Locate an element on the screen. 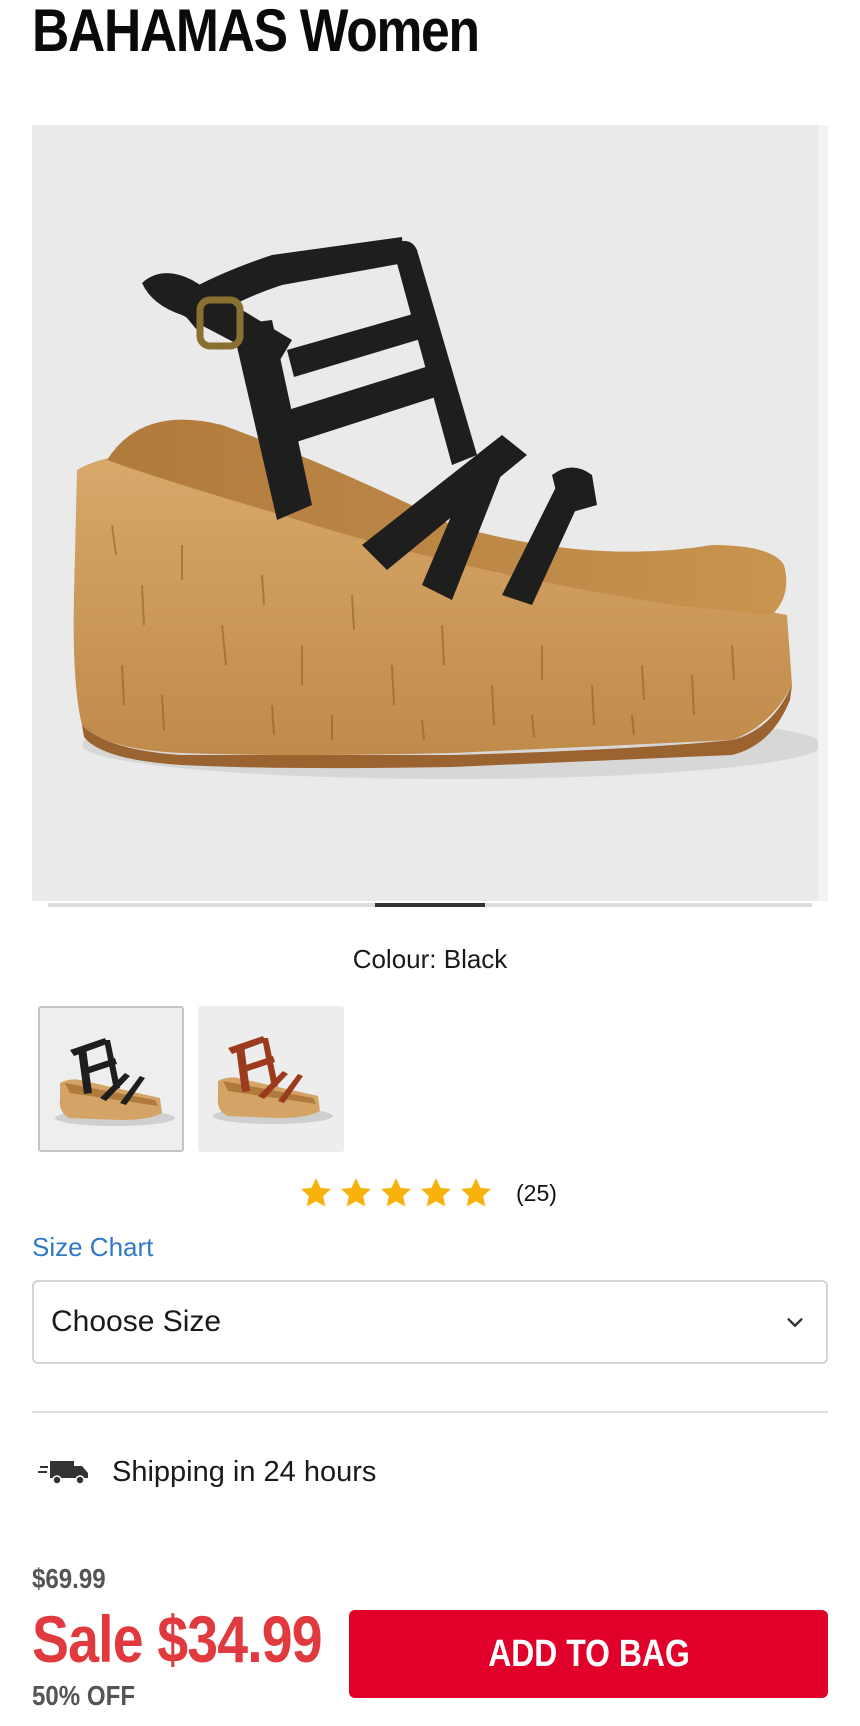 The image size is (860, 1726). shipping-text: Shipping in 24 hours is located at coordinates (244, 1471).